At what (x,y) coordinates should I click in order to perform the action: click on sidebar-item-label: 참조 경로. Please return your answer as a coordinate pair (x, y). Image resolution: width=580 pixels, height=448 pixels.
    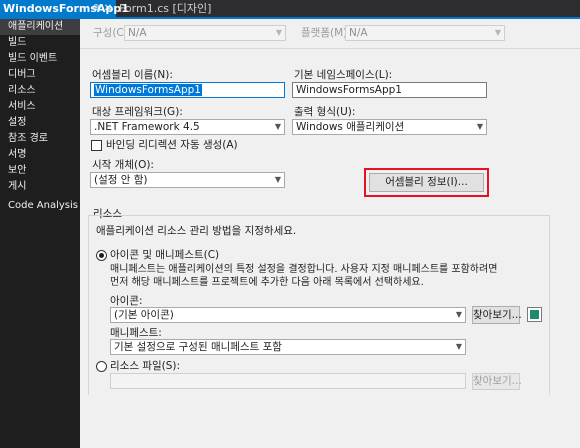
    Looking at the image, I should click on (28, 138).